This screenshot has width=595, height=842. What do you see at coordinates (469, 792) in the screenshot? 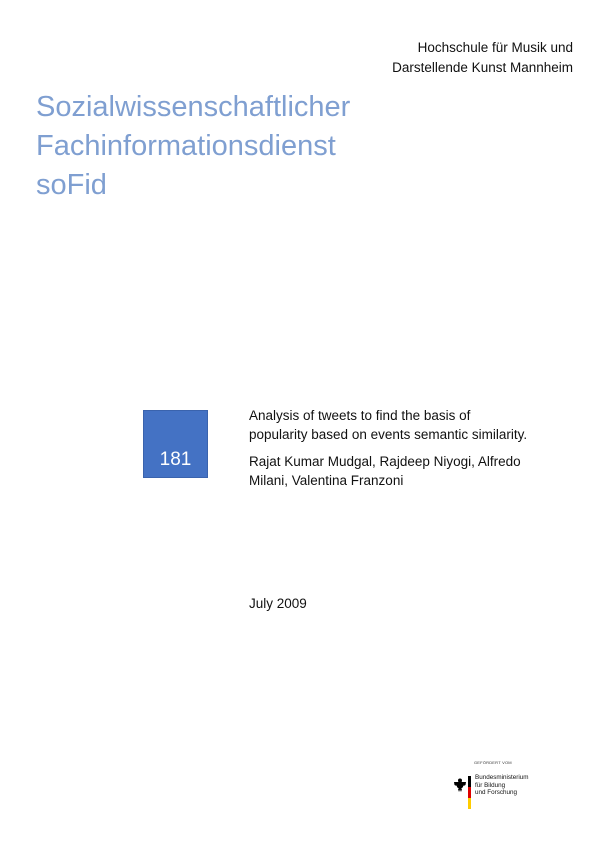
I see `flag-red-stripe` at bounding box center [469, 792].